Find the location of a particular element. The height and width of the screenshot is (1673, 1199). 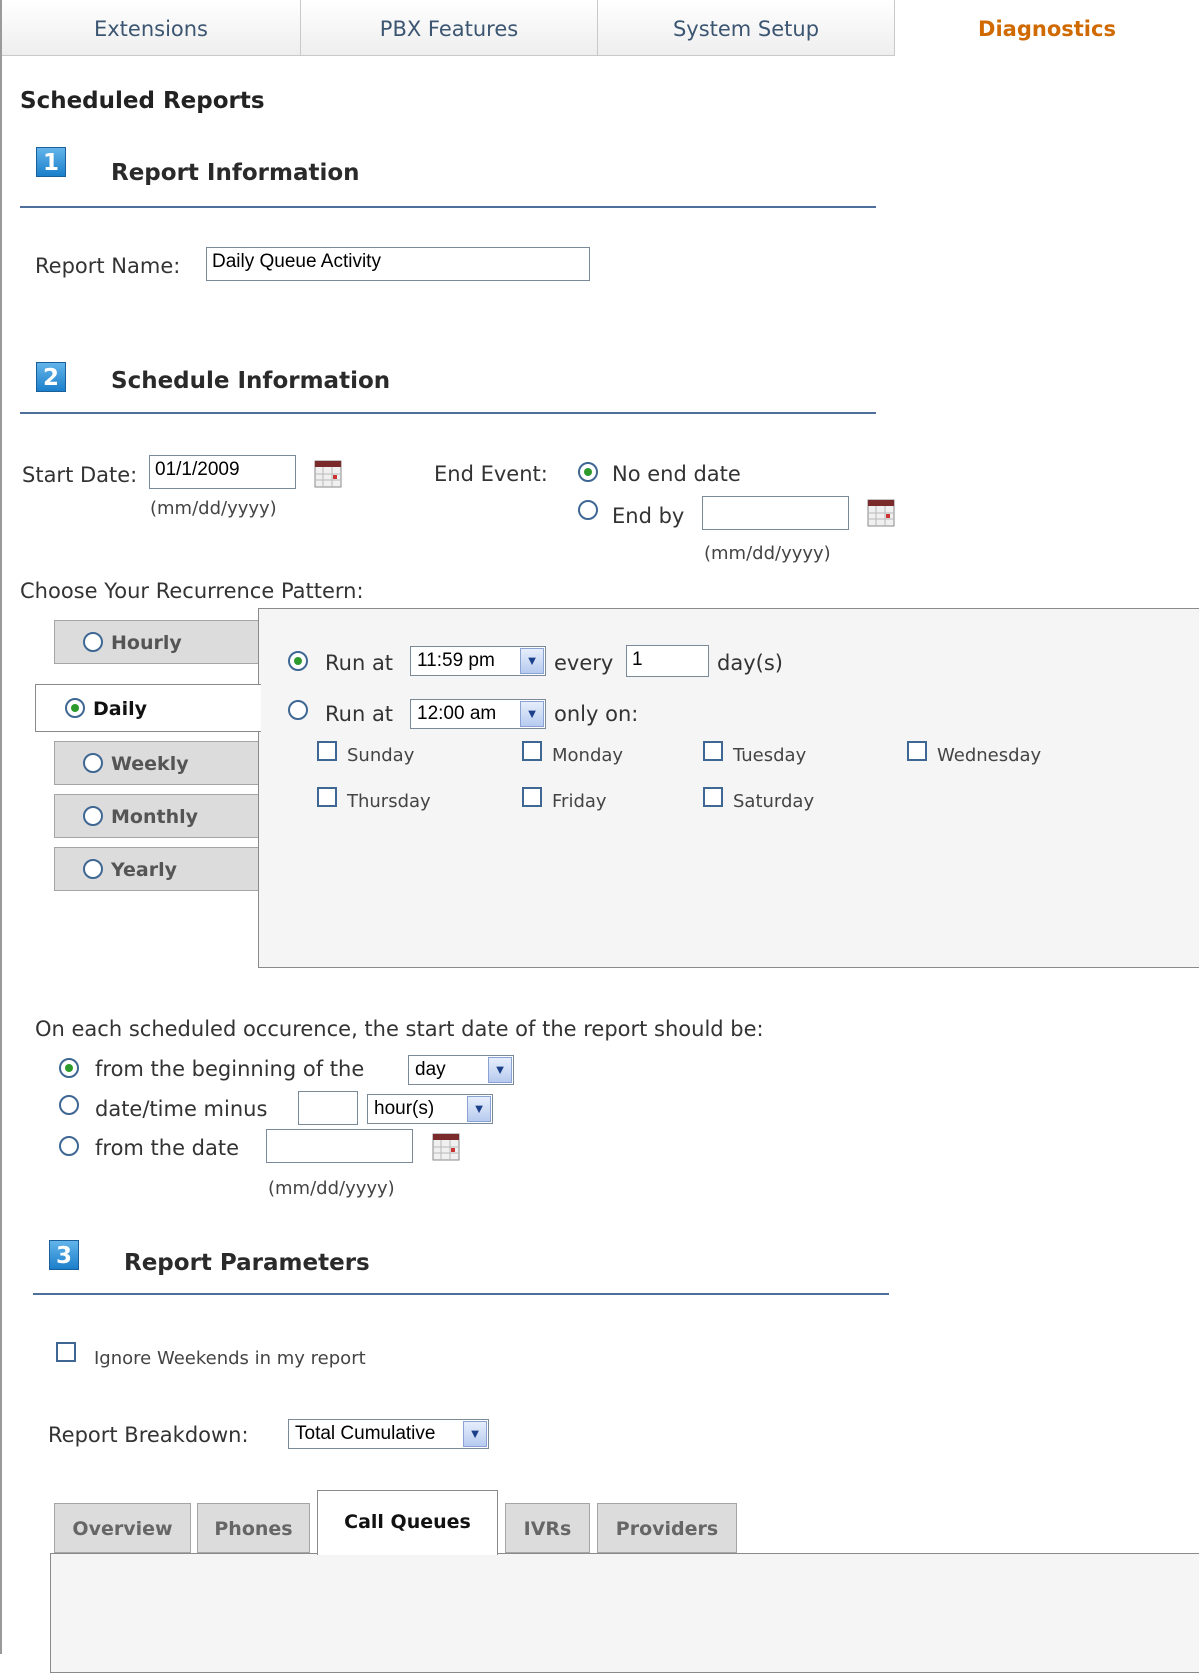

step-1-icon: 1 is located at coordinates (51, 162).